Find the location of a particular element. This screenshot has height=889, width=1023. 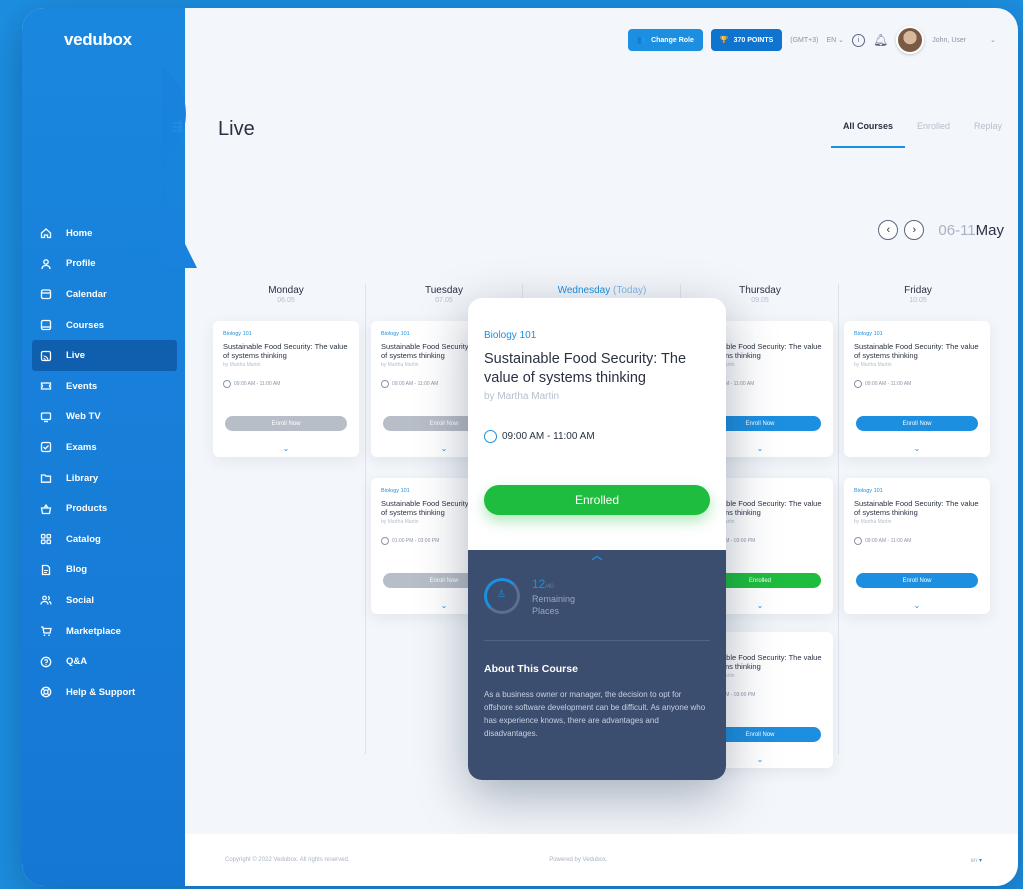

sidebar-item-blog: Blog is located at coordinates (104, 570).